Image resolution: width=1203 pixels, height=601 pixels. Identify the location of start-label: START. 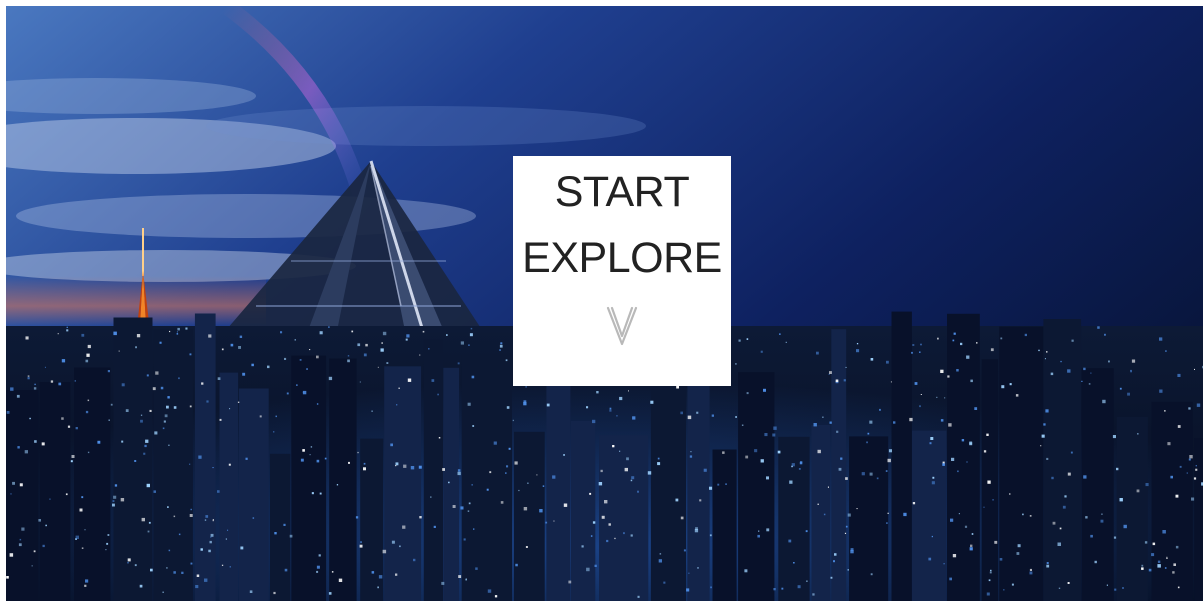
(622, 192).